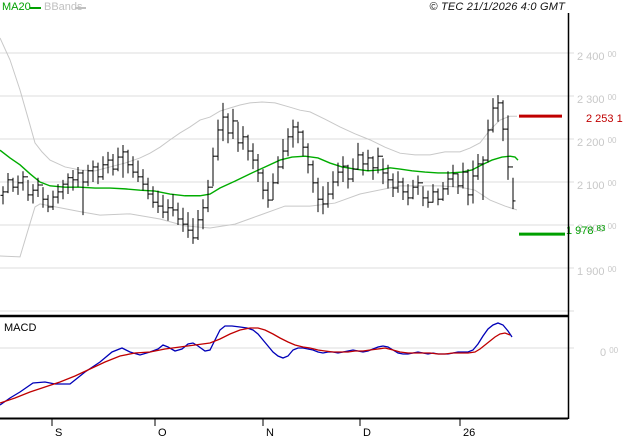  I want to click on price-axis-label: 2 400 00, so click(597, 56).